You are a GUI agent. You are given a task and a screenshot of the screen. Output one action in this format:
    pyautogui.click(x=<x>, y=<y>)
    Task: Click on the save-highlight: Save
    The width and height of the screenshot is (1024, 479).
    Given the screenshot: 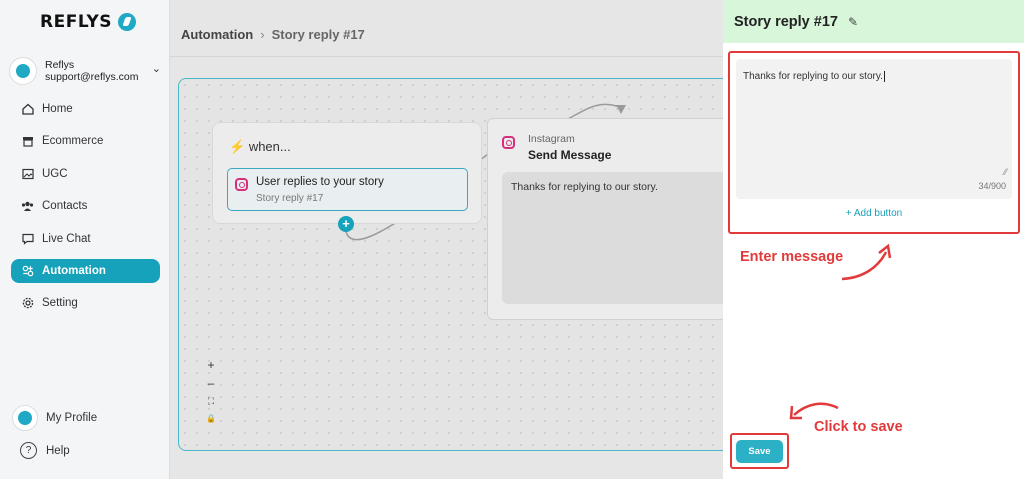 What is the action you would take?
    pyautogui.click(x=759, y=451)
    